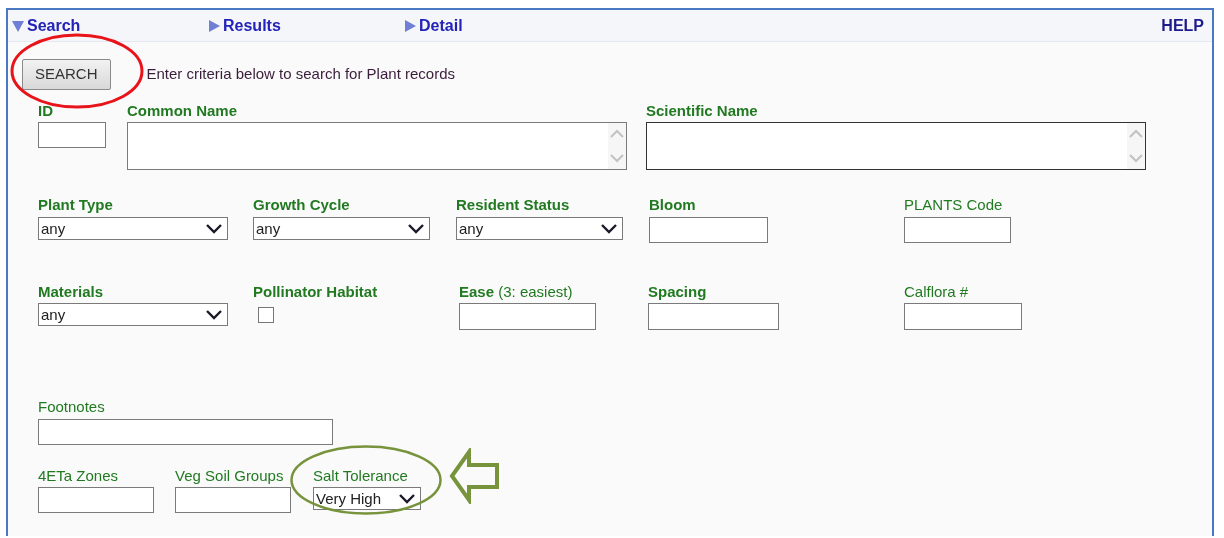 The height and width of the screenshot is (538, 1224). I want to click on field-label: Bloom, so click(672, 205).